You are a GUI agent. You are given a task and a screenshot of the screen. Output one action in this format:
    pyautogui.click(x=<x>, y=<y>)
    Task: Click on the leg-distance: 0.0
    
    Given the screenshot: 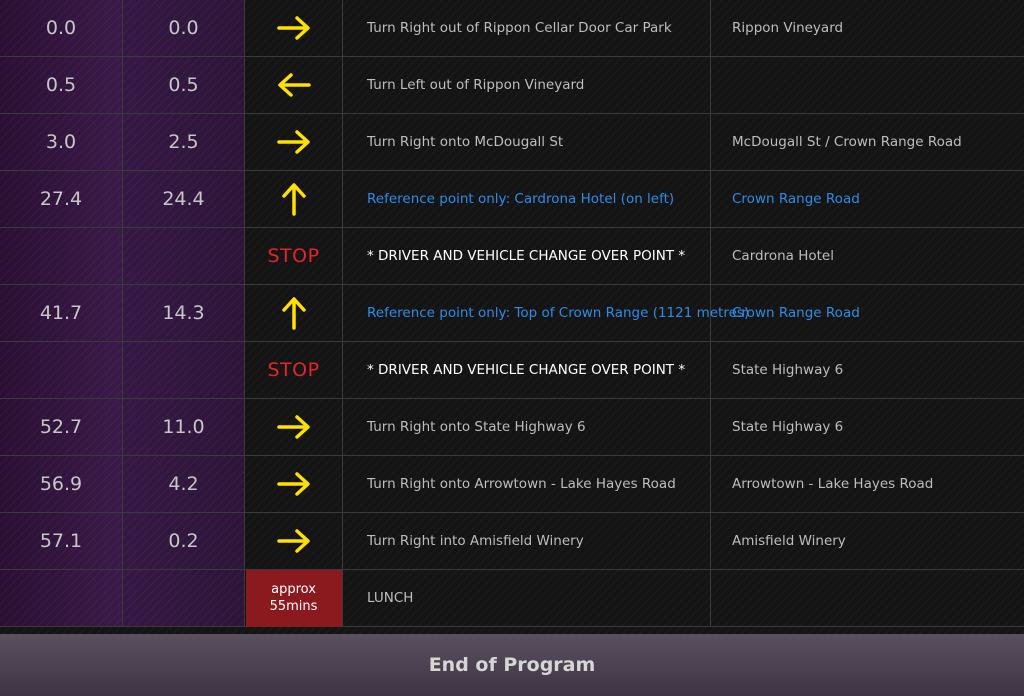 What is the action you would take?
    pyautogui.click(x=184, y=28)
    